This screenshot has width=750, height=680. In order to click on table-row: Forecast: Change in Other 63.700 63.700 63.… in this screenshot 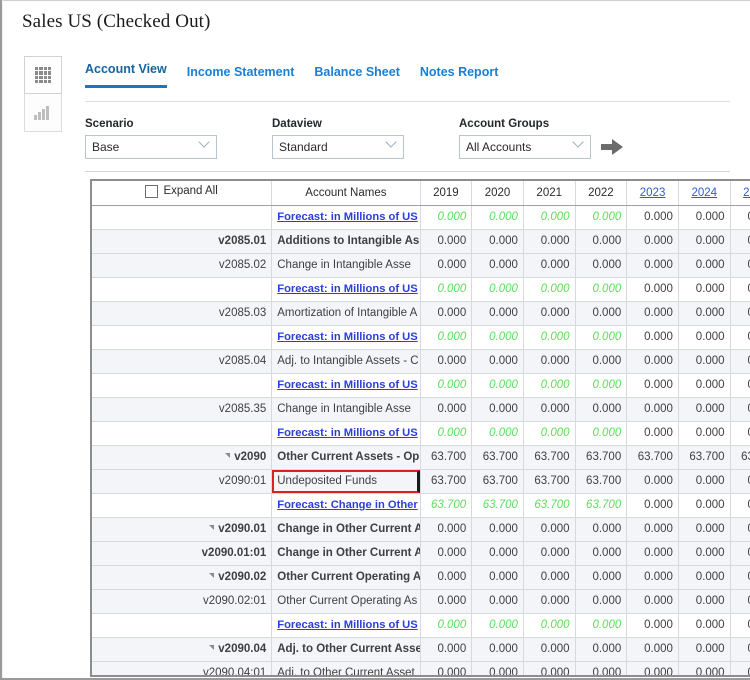, I will do `click(421, 505)`.